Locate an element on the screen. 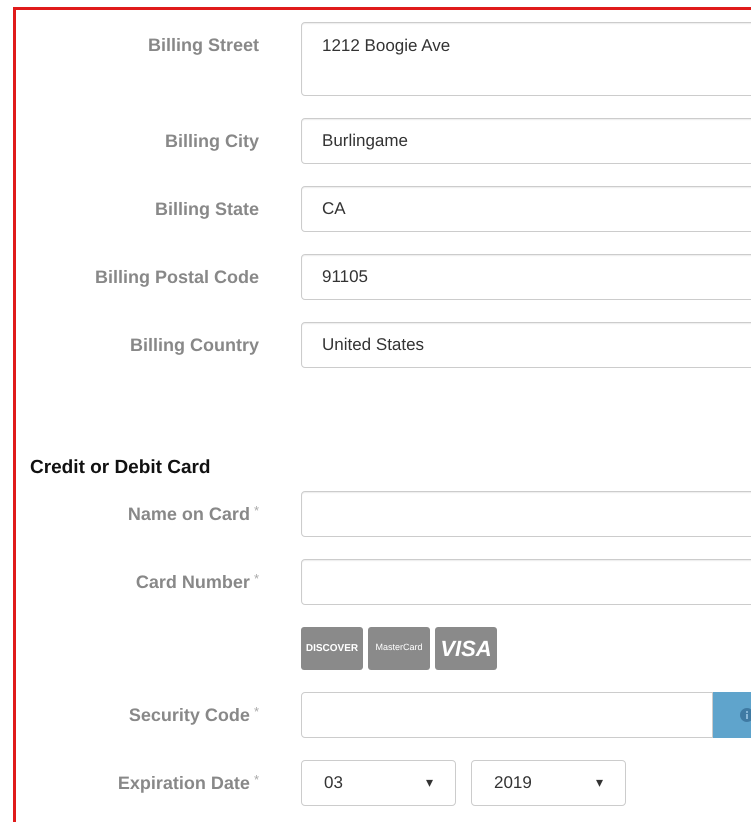  input-field: Burlingame is located at coordinates (526, 141).